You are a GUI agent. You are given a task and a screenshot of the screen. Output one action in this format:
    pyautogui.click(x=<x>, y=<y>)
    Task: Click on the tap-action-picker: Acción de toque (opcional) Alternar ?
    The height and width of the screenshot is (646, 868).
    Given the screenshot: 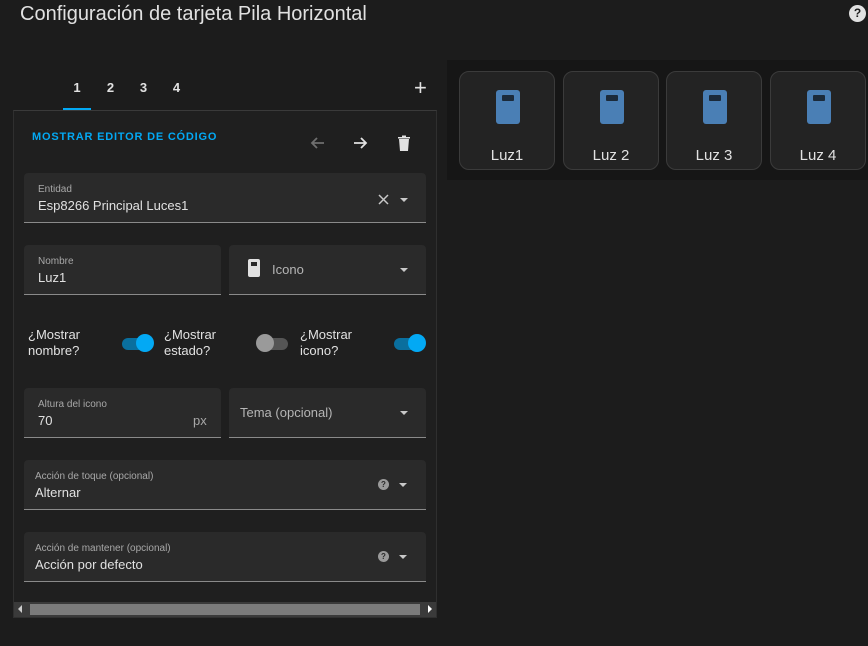 What is the action you would take?
    pyautogui.click(x=225, y=485)
    